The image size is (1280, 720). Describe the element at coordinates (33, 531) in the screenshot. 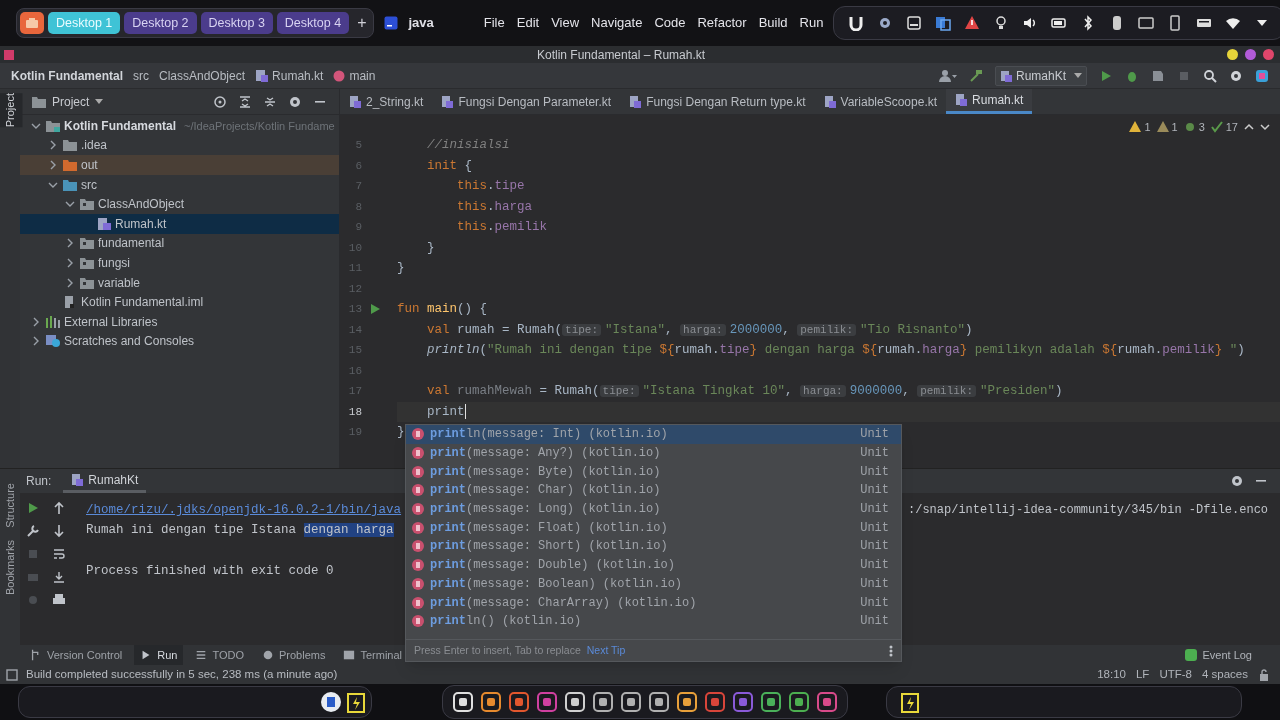

I see `wrench-icon` at that location.